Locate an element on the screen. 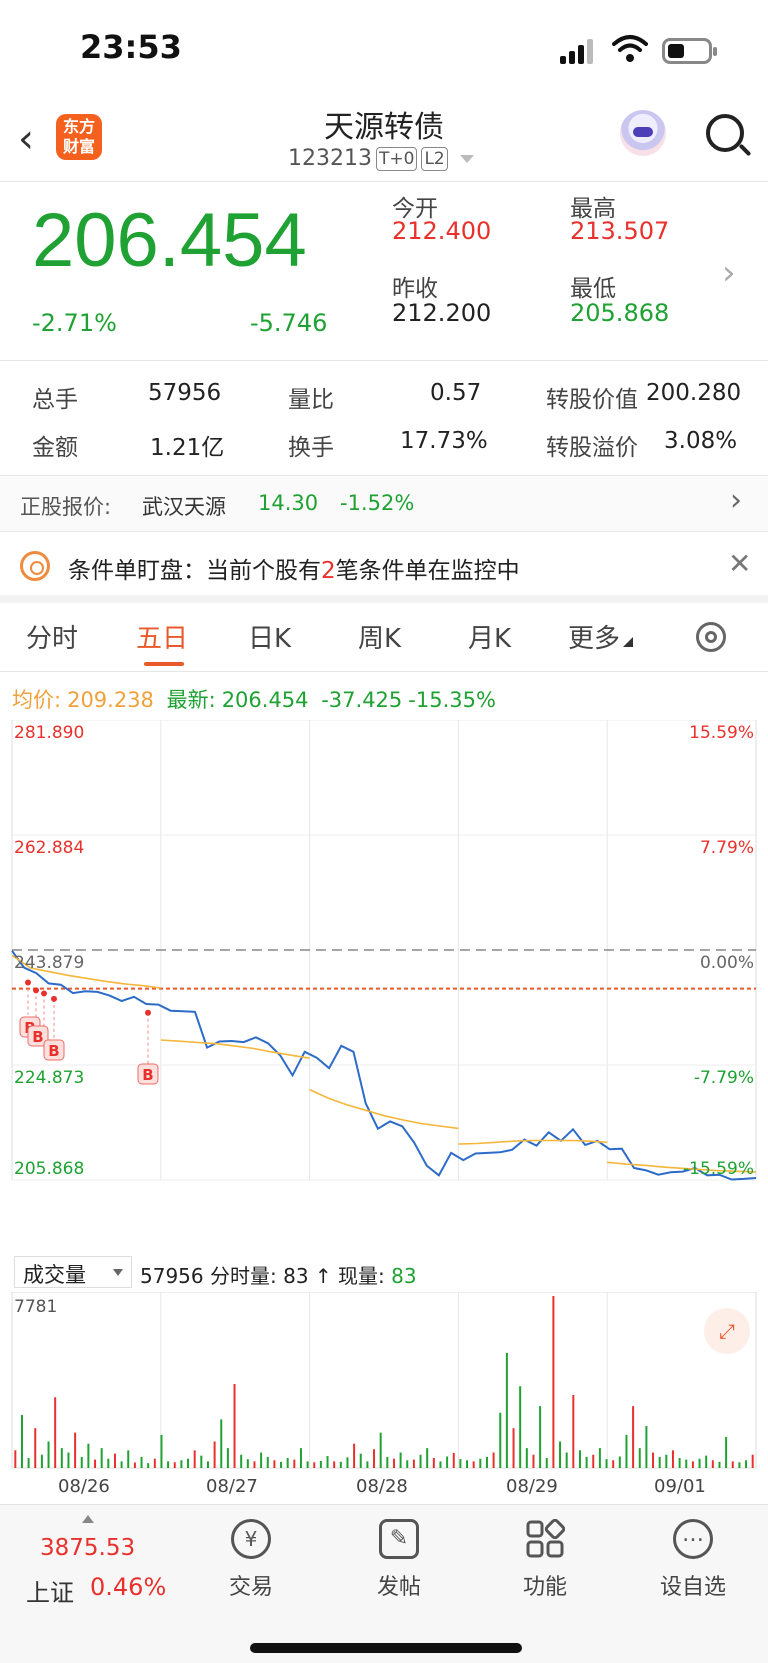 This screenshot has width=768, height=1663. index-value: 3875.53 is located at coordinates (87, 1548).